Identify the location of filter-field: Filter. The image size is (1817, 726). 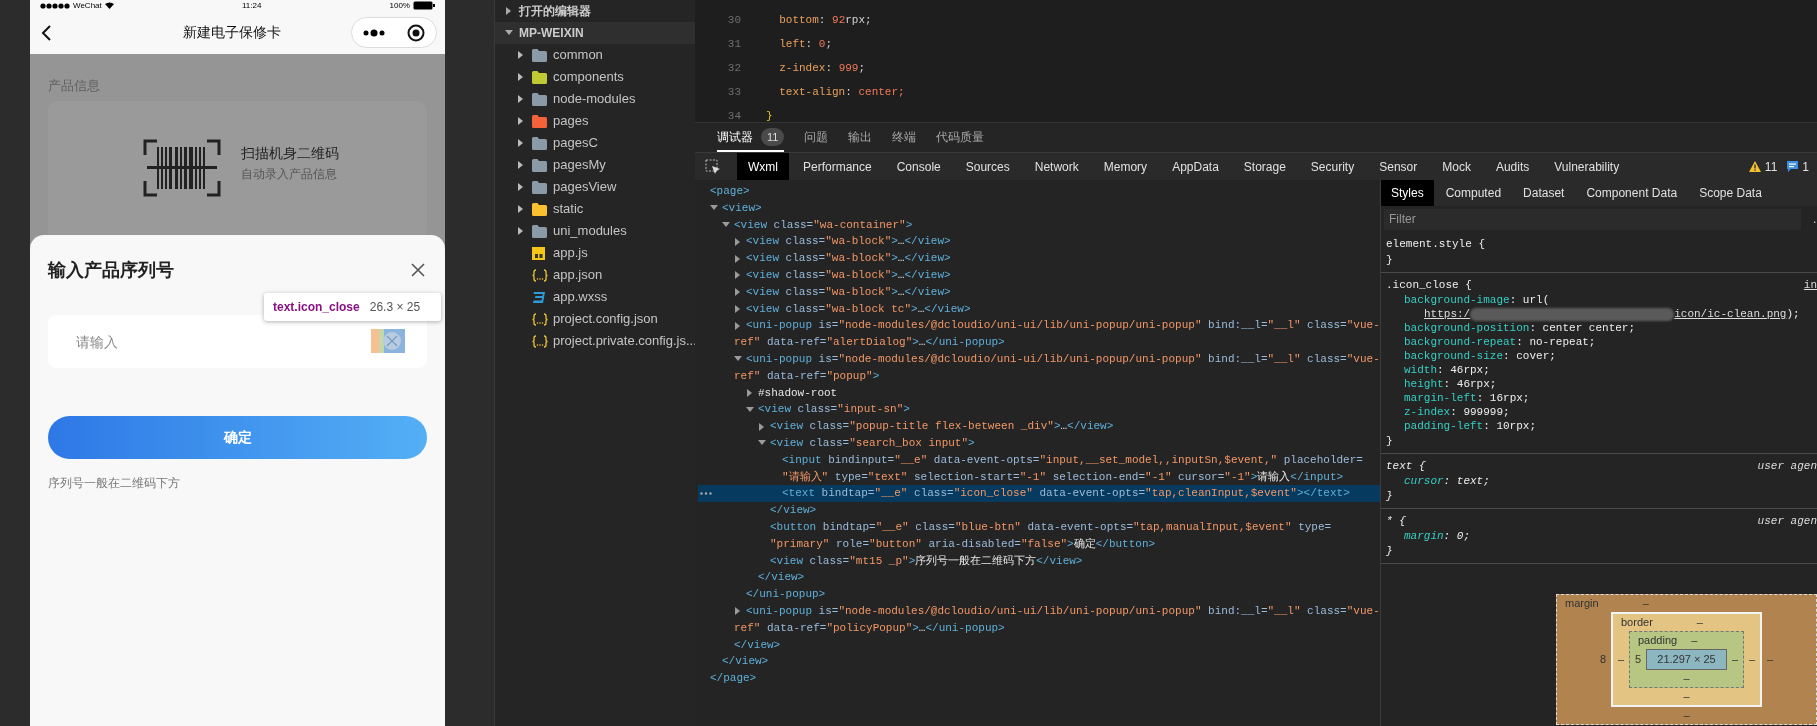
(1592, 219).